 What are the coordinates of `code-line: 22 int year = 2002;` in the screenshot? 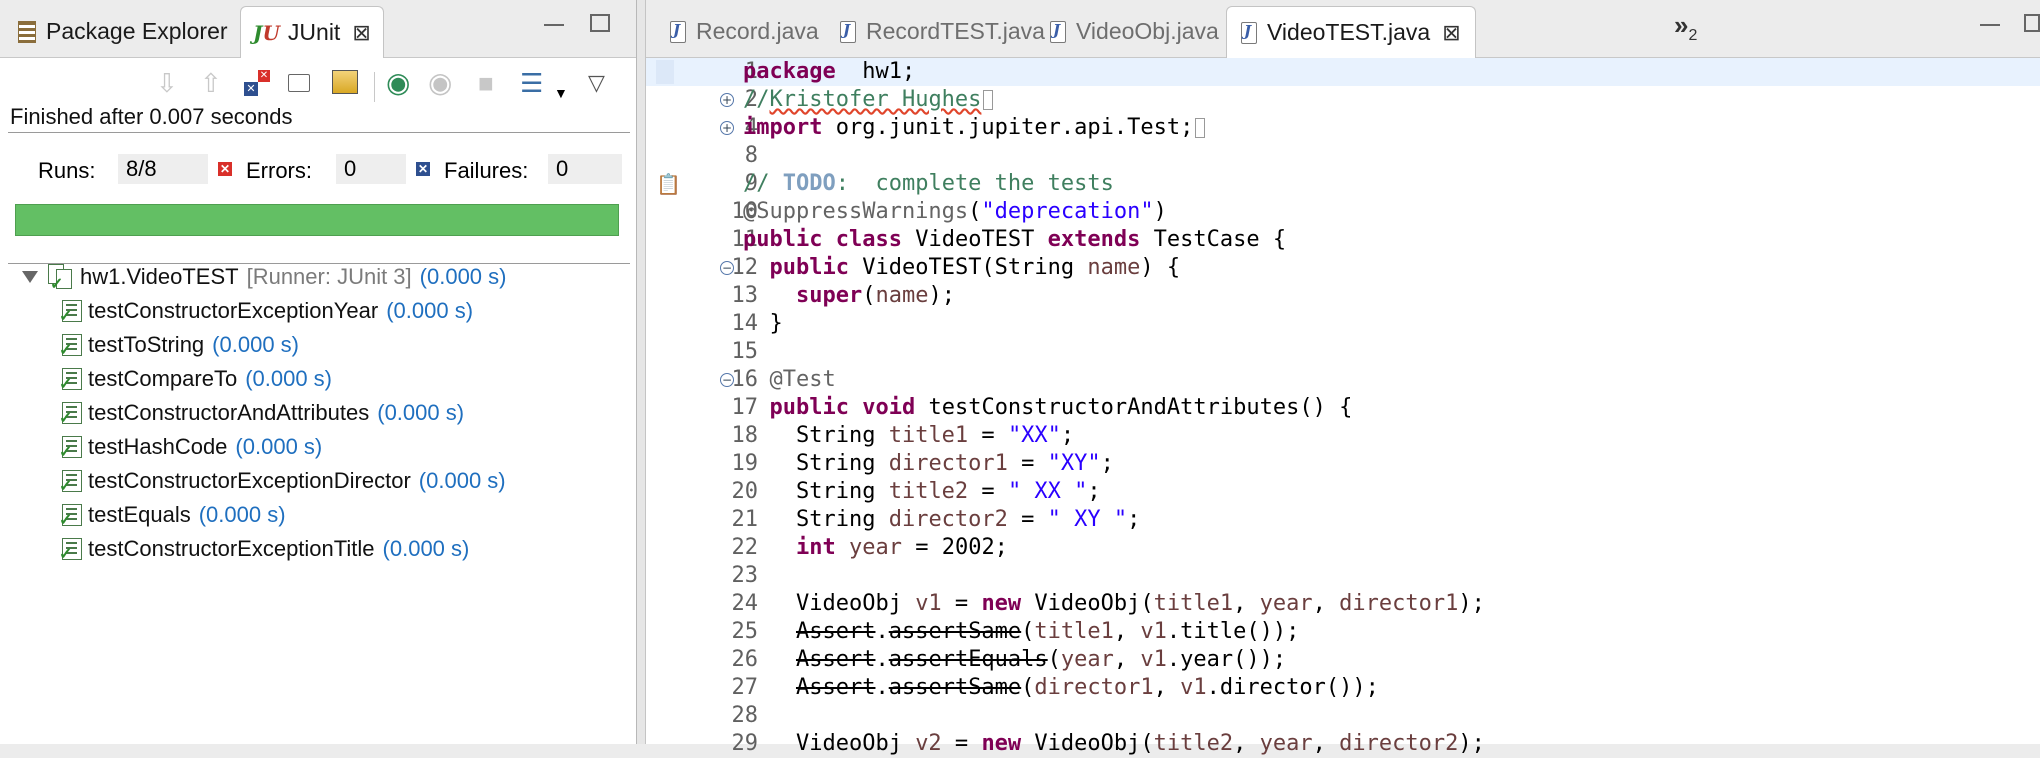 It's located at (1343, 548).